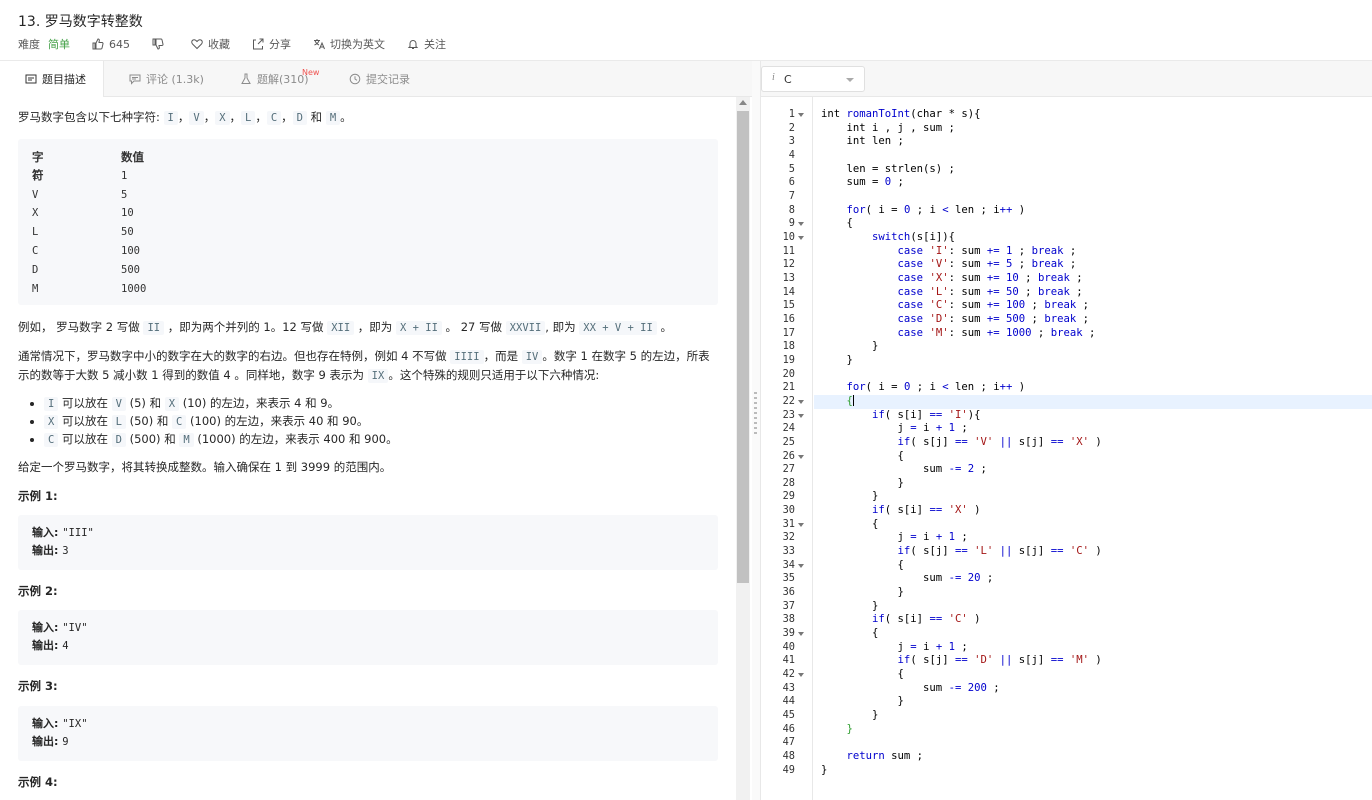 This screenshot has width=1372, height=800. I want to click on line-number: 2, so click(791, 127).